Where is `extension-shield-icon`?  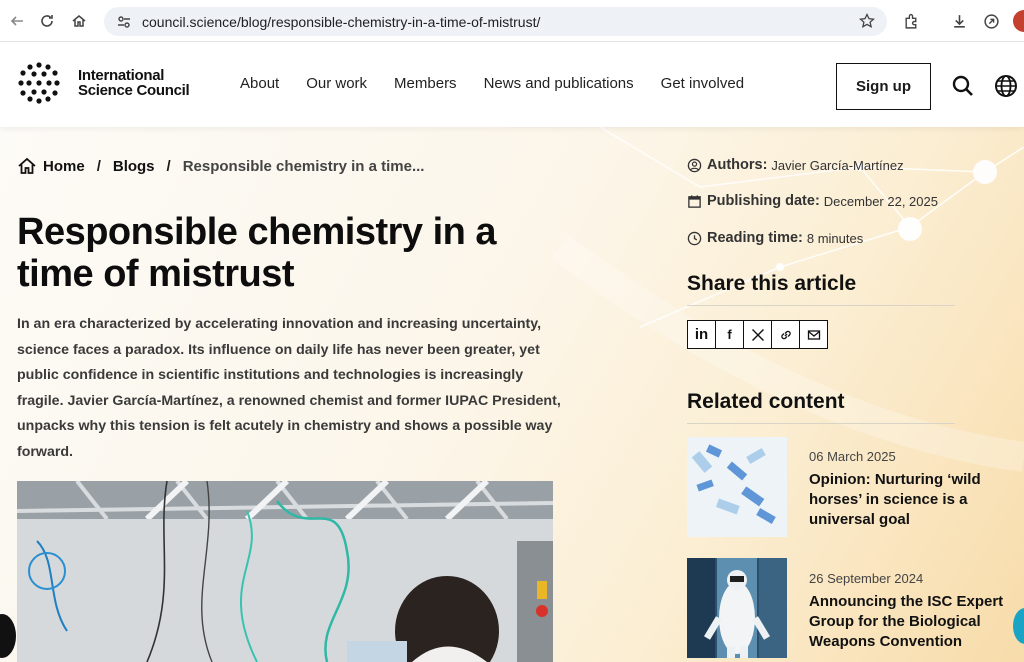
extension-shield-icon is located at coordinates (991, 21).